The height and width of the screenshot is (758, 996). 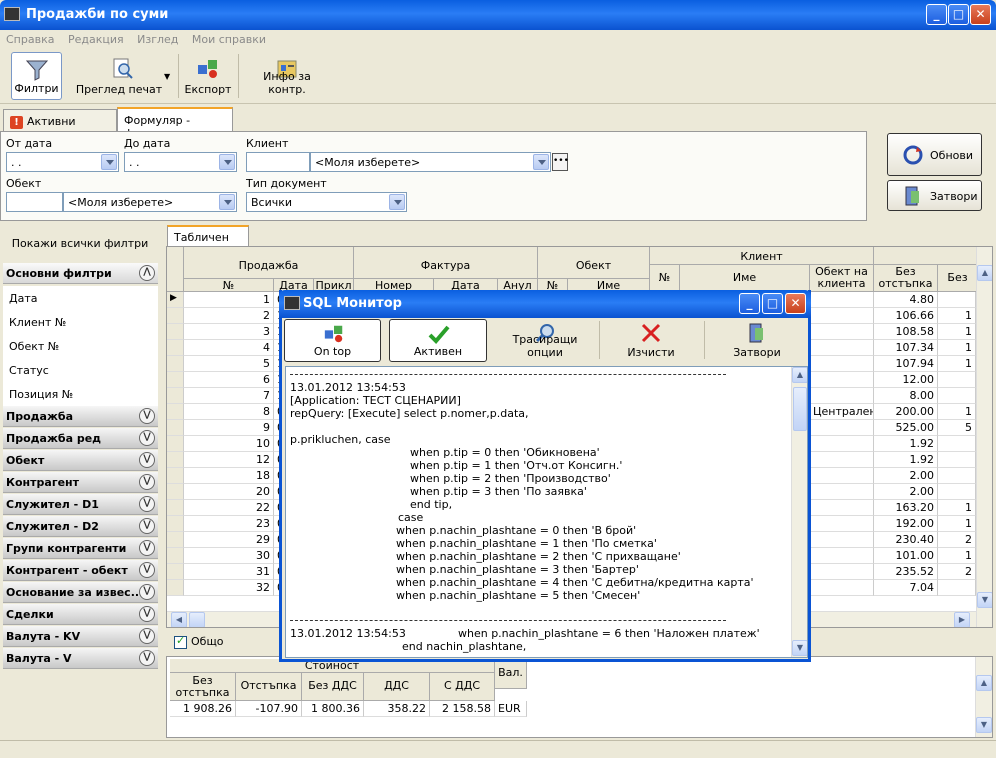 I want to click on cell-no-discount: 108.58, so click(x=906, y=332).